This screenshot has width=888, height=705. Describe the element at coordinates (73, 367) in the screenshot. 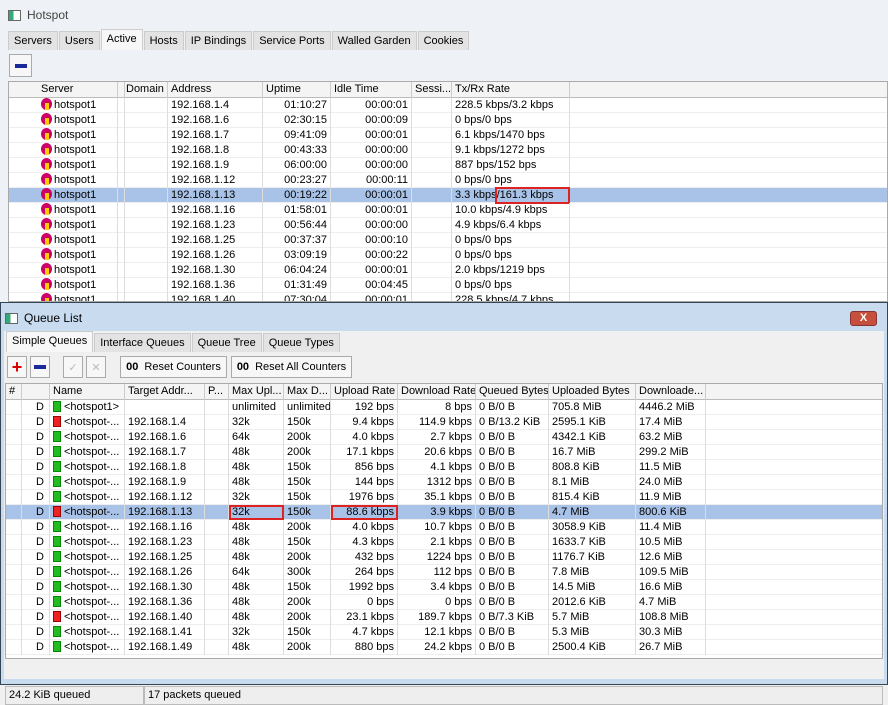

I see `enable-button: ✓` at that location.